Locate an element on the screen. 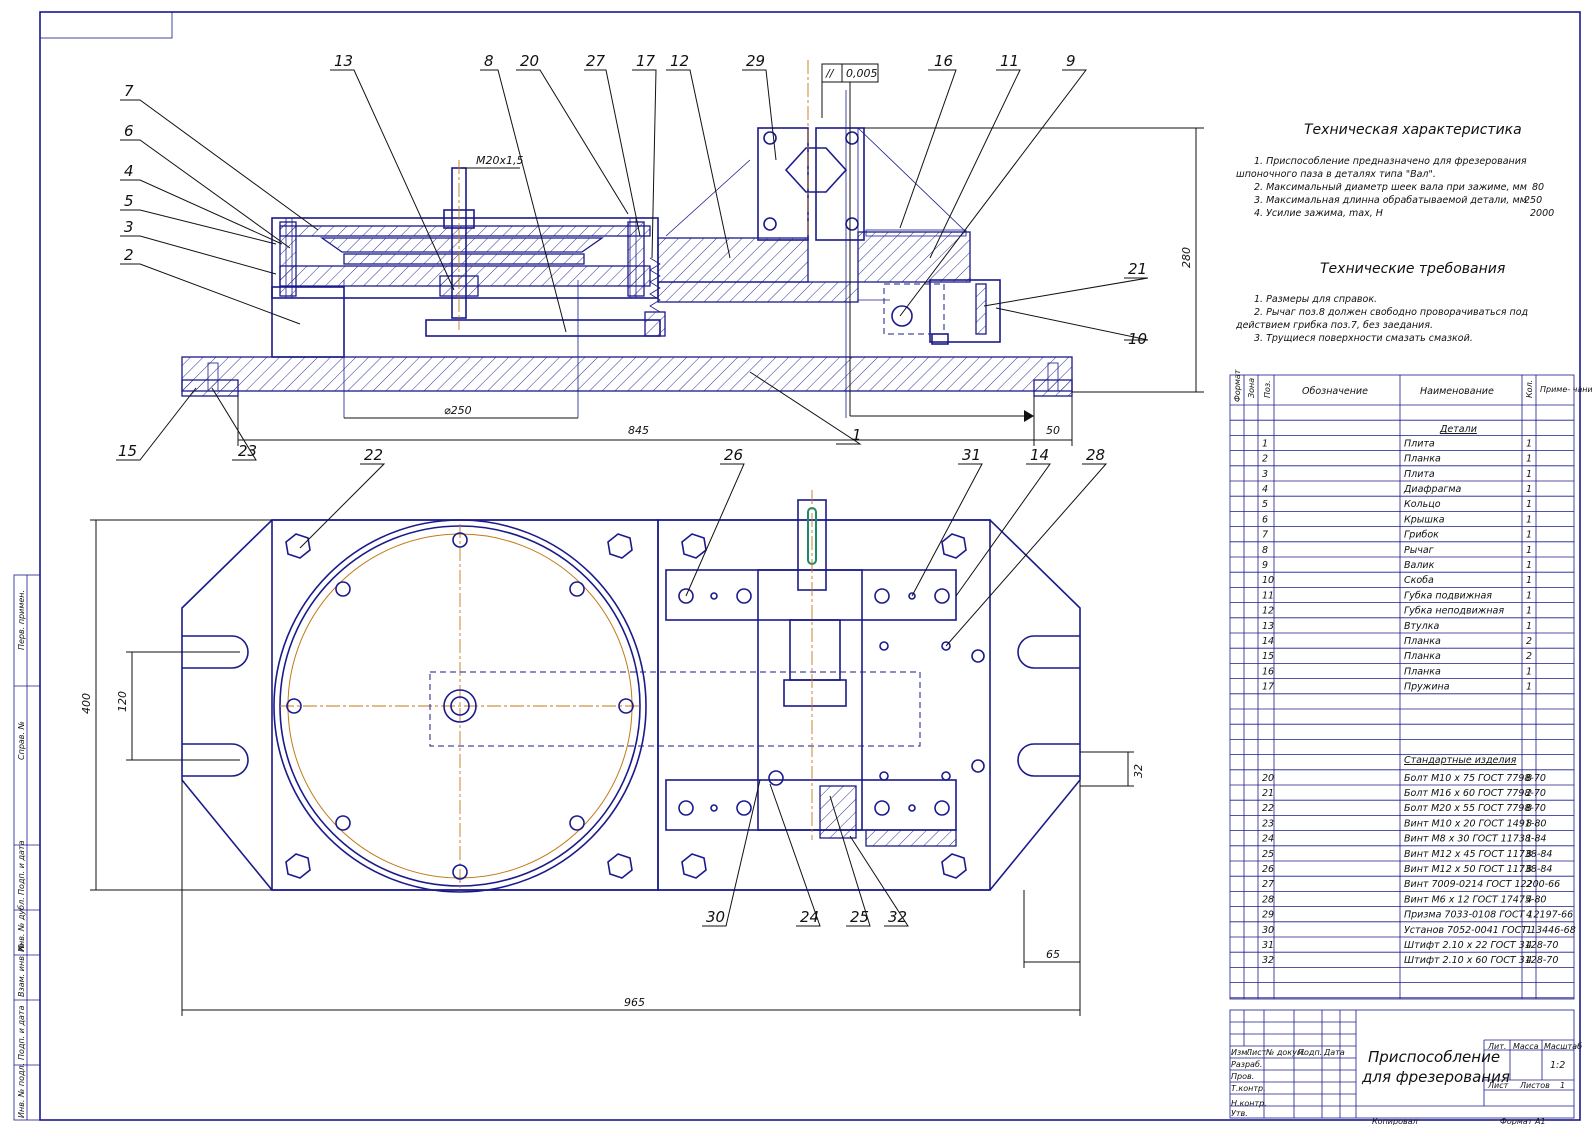  tb-sheets-count: 1 is located at coordinates (1562, 1085).